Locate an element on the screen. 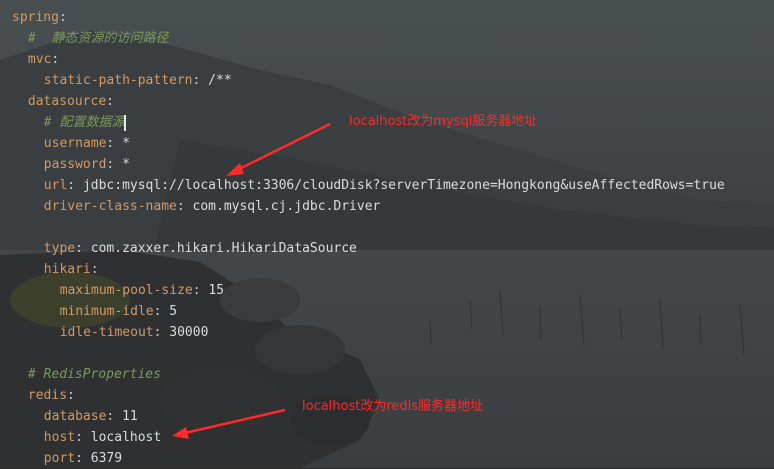 The width and height of the screenshot is (774, 469). code-line: datasource: is located at coordinates (71, 101).